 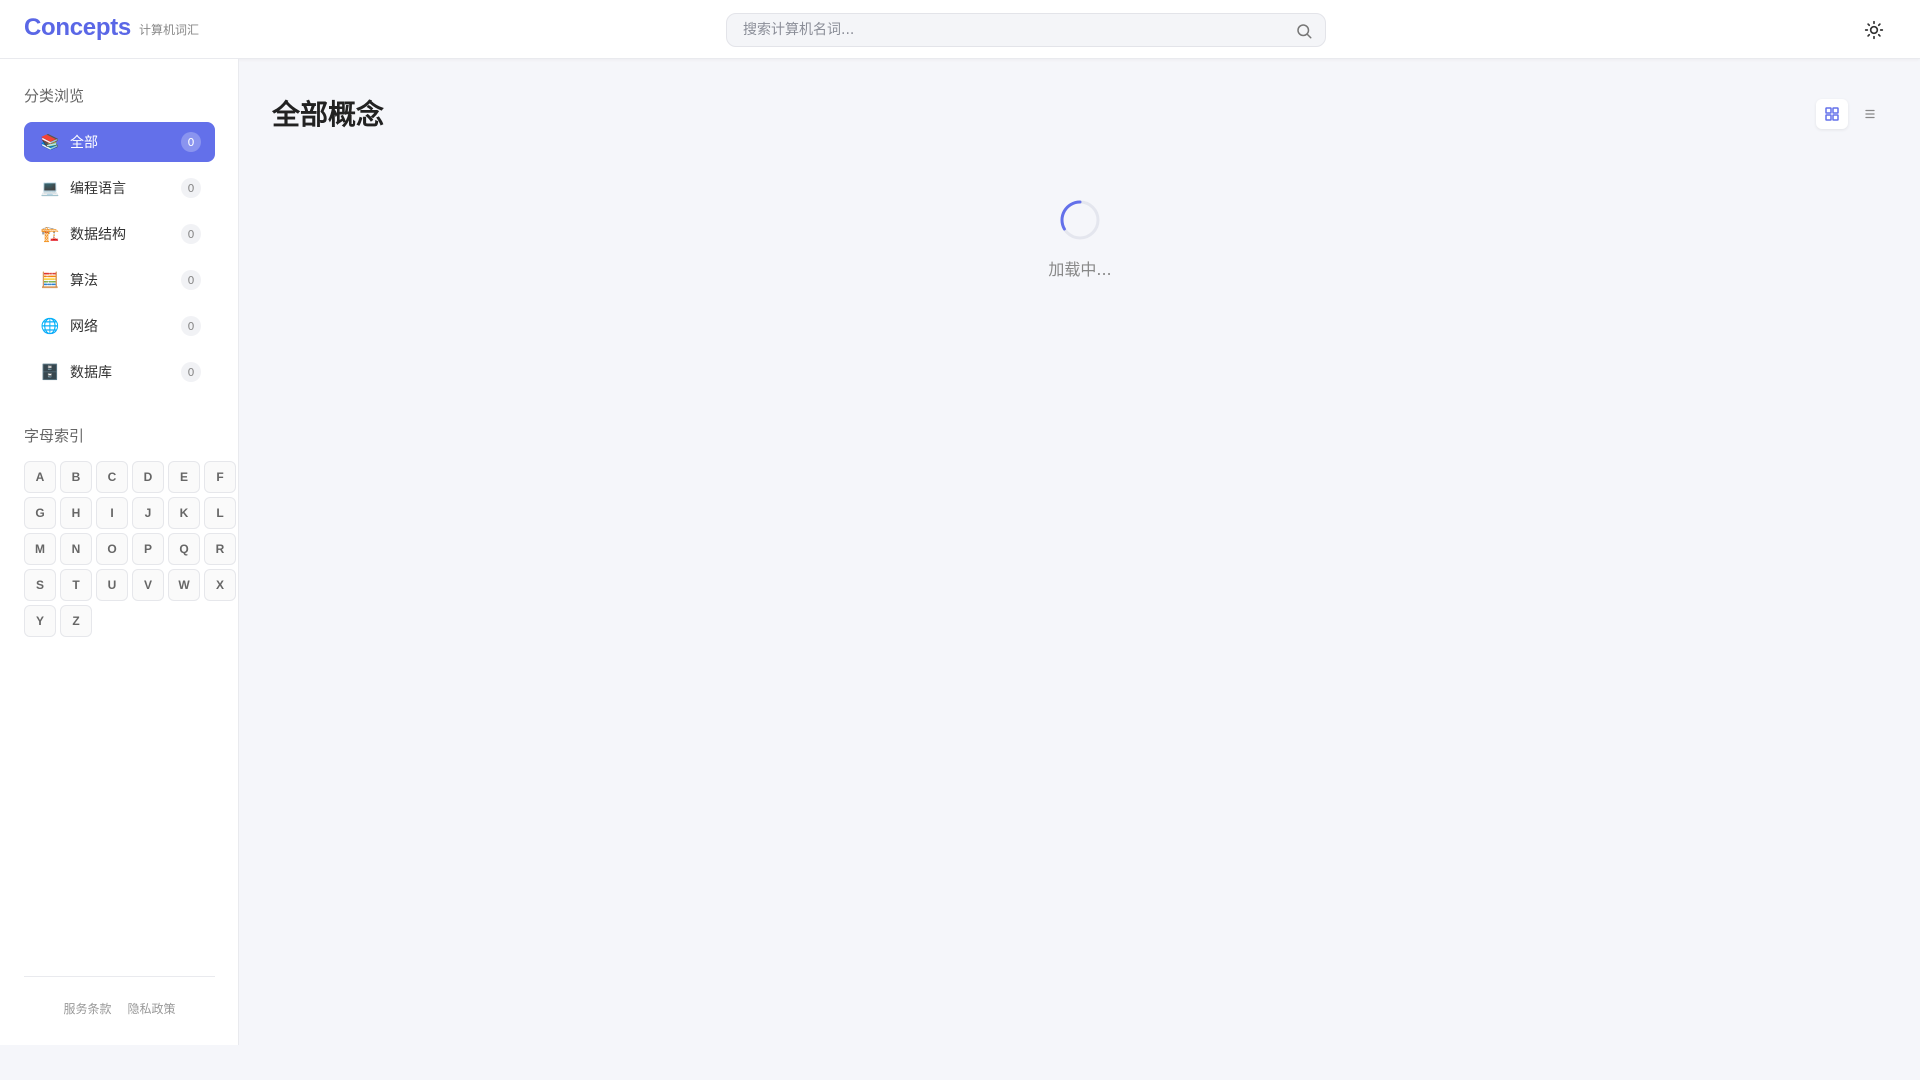 I want to click on grid-icon, so click(x=1832, y=114).